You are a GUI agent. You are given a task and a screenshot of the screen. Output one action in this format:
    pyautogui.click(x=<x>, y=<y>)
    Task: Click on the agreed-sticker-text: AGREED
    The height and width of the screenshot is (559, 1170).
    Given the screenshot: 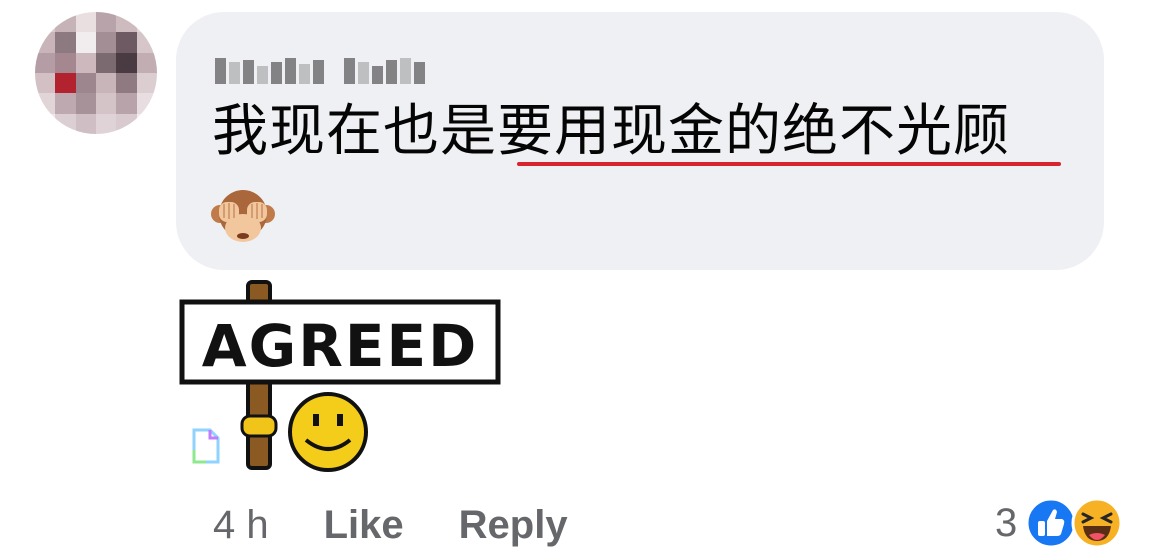 What is the action you would take?
    pyautogui.click(x=340, y=346)
    